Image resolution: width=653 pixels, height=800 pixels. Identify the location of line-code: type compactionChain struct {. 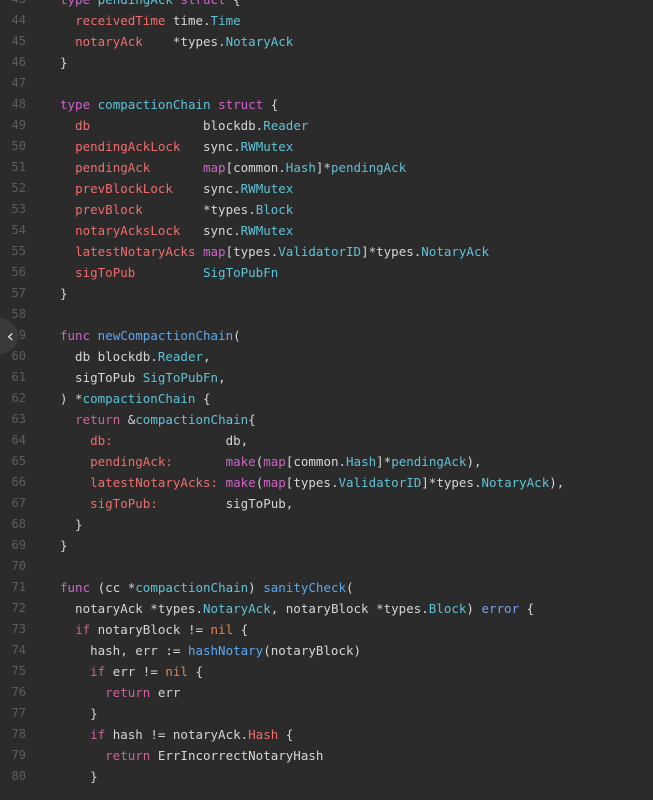
(152, 104).